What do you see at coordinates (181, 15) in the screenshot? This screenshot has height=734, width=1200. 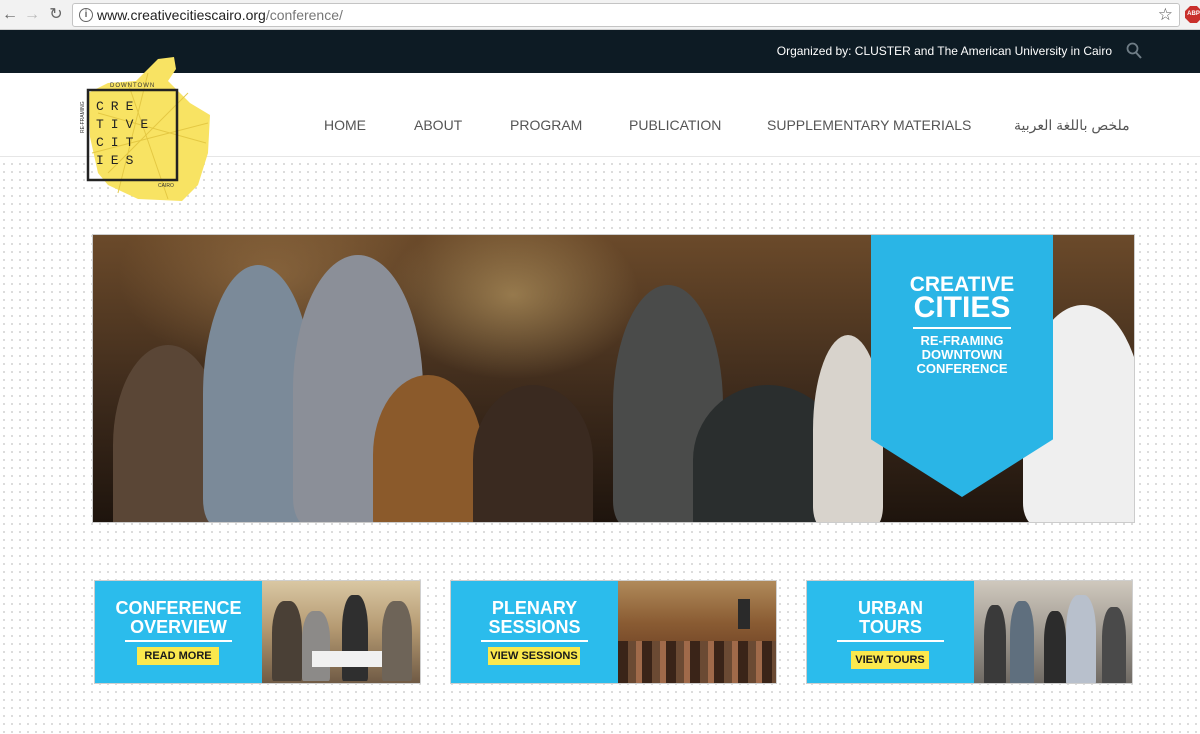 I see `url-domain: www.creativecitiescairo.org` at bounding box center [181, 15].